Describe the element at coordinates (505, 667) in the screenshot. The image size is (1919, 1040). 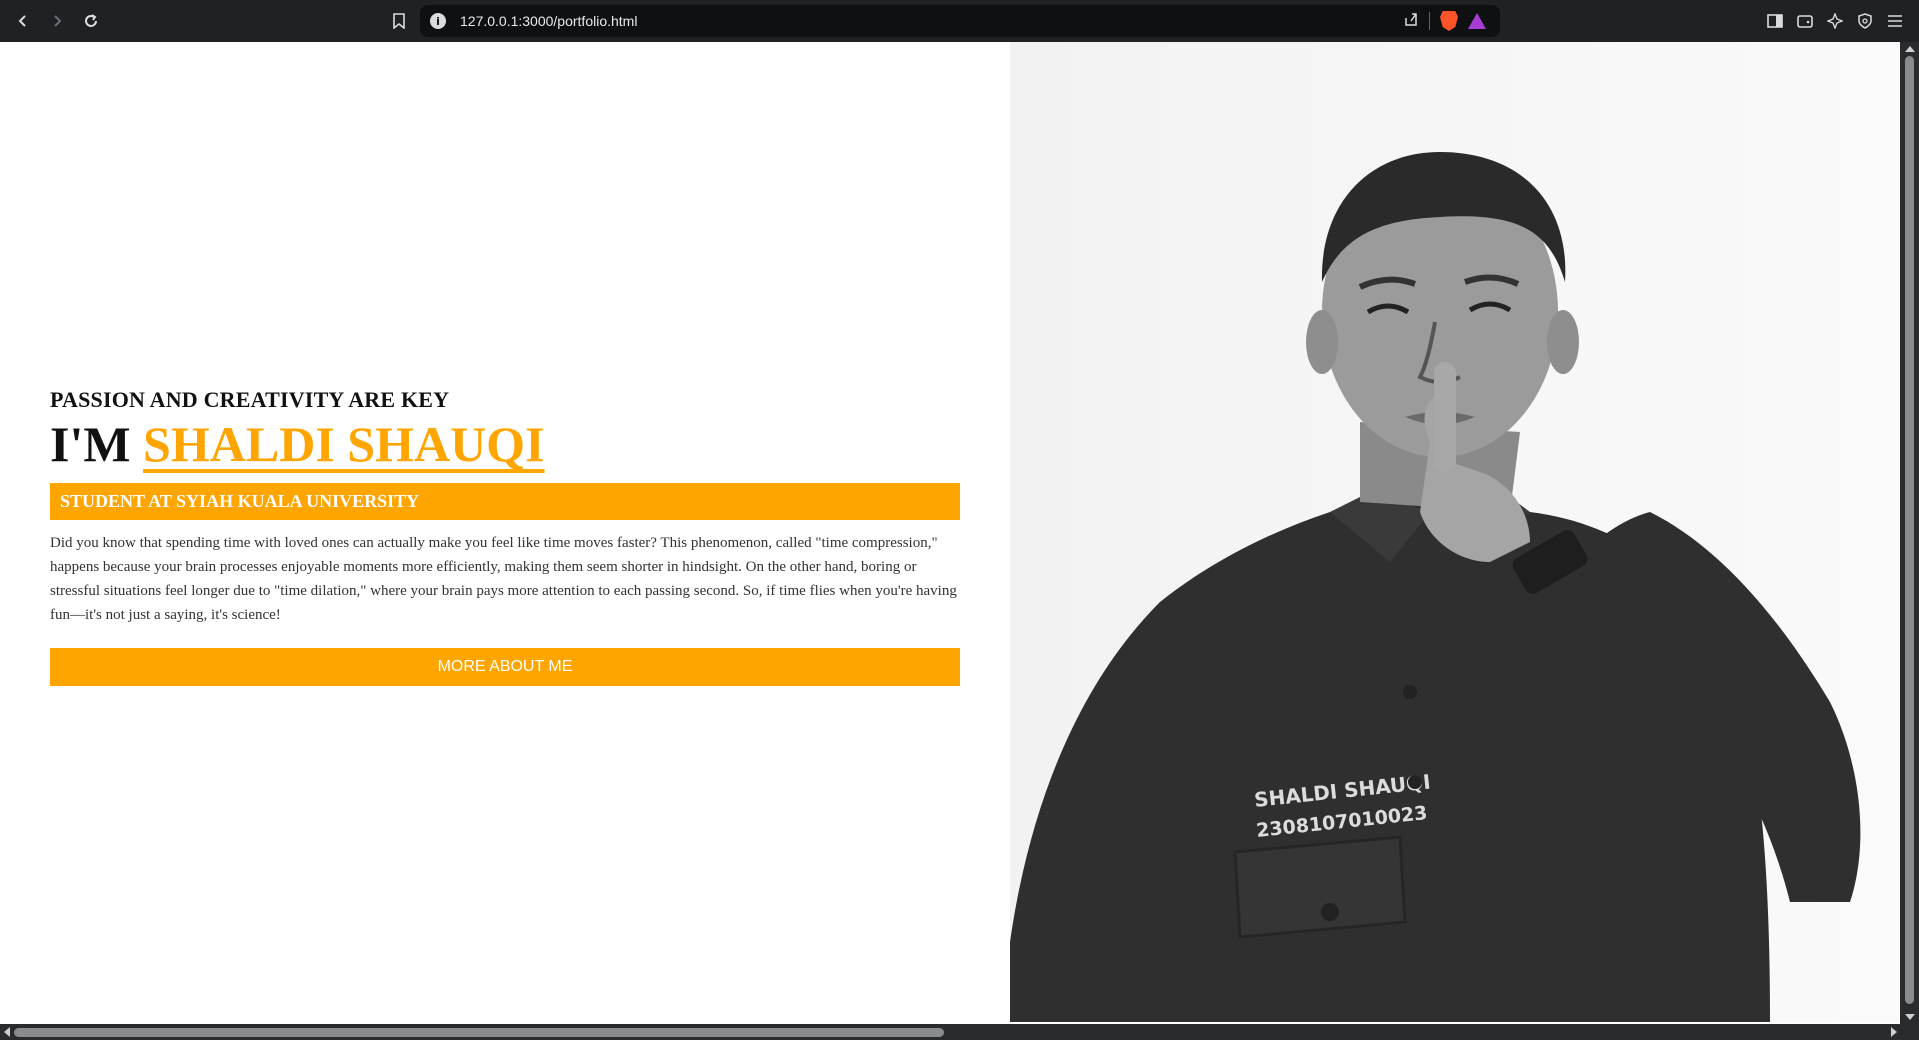
I see `more-about-me-button: MORE ABOUT ME` at that location.